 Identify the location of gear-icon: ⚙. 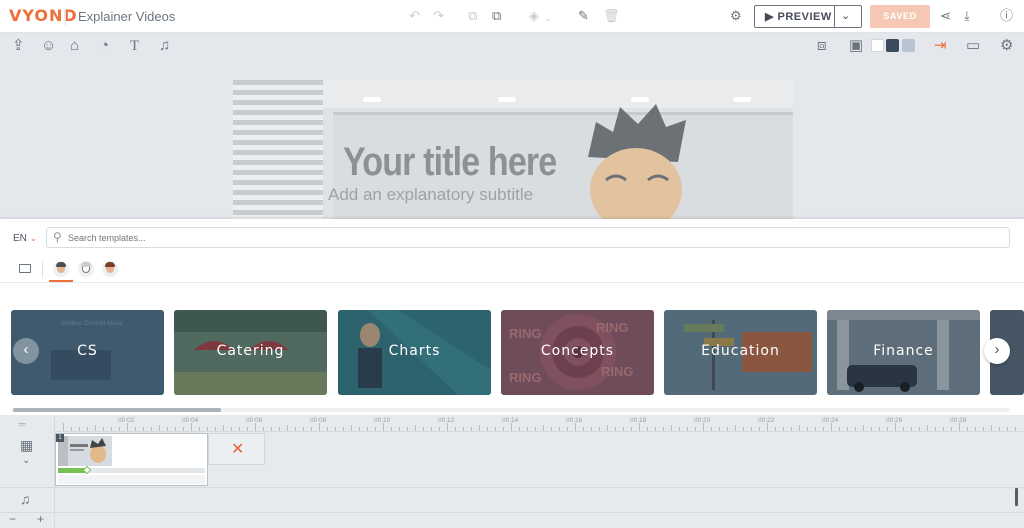
(1006, 46).